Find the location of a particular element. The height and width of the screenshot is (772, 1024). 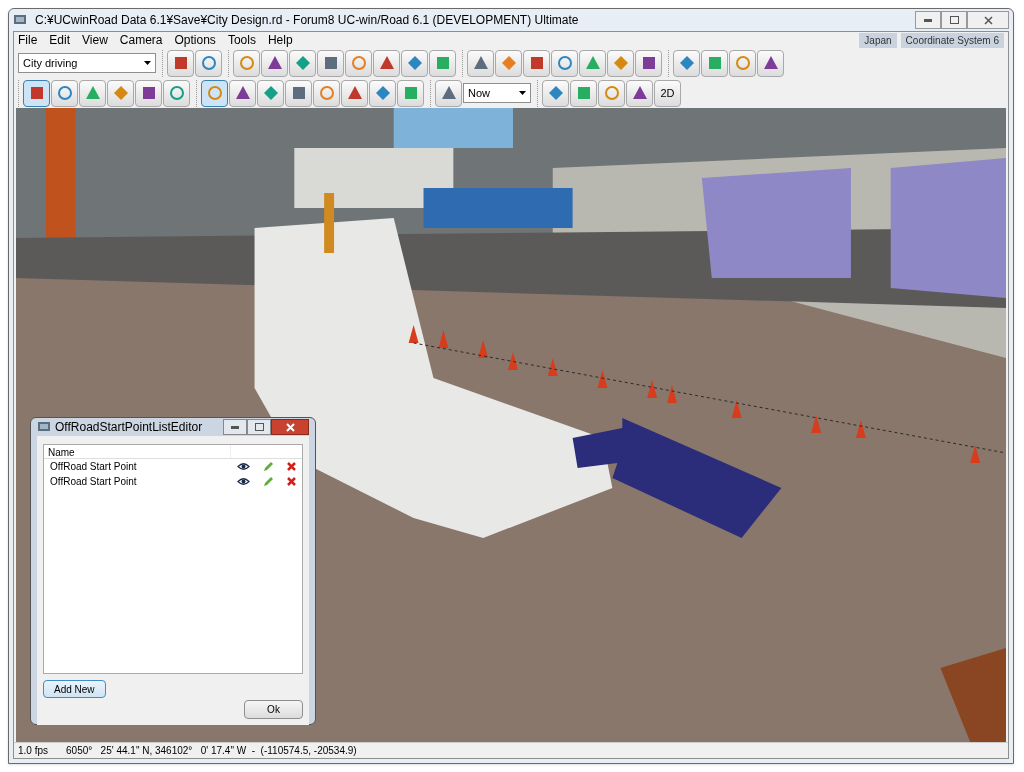

menu-item: View is located at coordinates (95, 40).